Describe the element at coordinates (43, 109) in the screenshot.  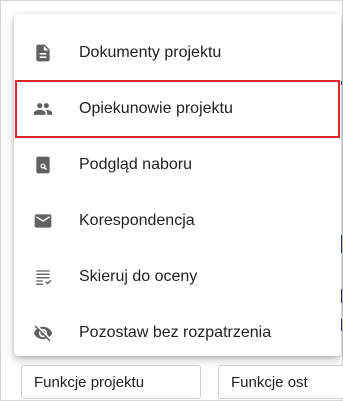
I see `people-icon` at that location.